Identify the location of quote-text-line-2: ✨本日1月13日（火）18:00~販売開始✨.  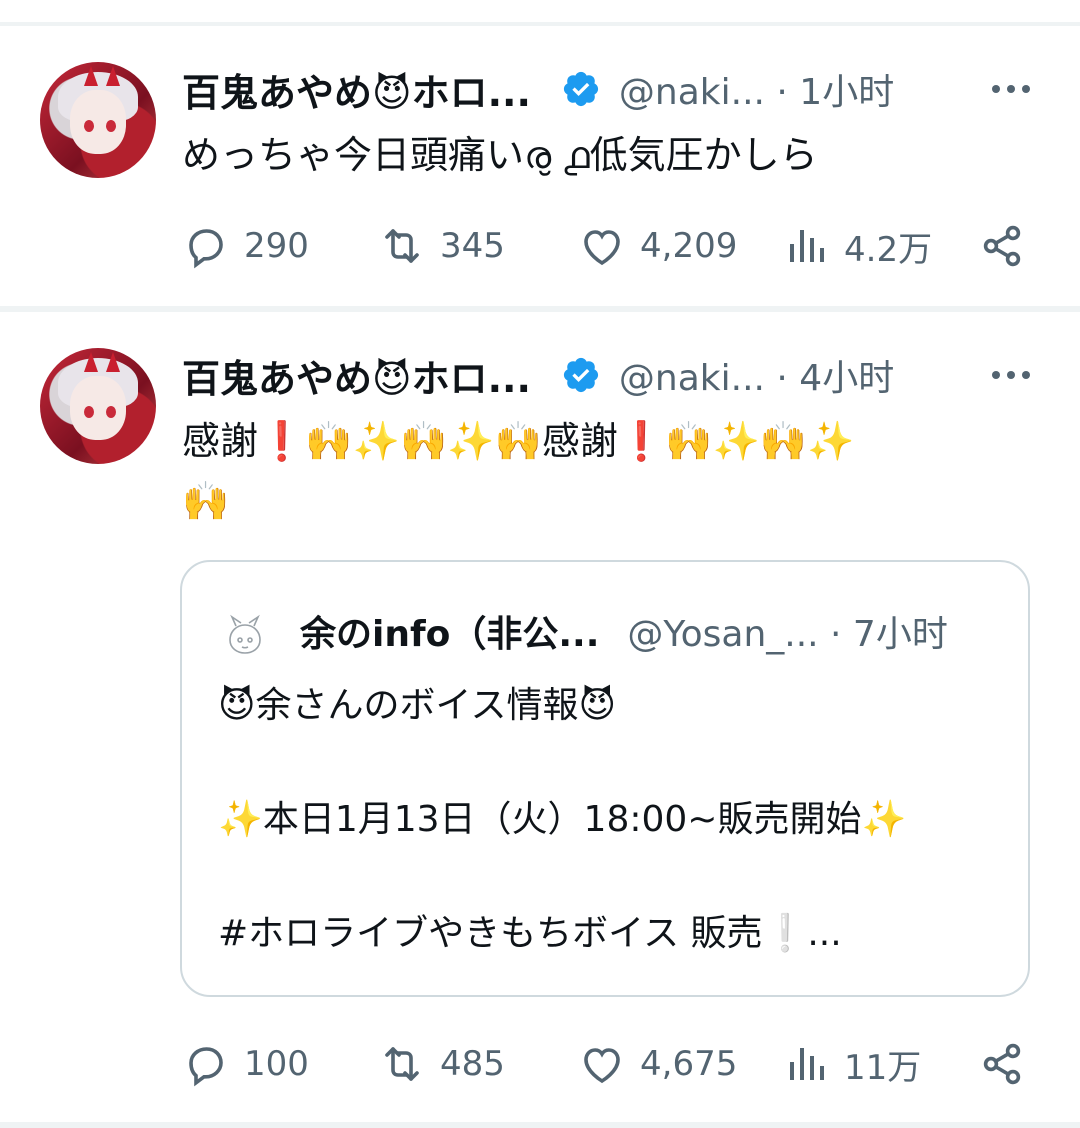
(562, 819).